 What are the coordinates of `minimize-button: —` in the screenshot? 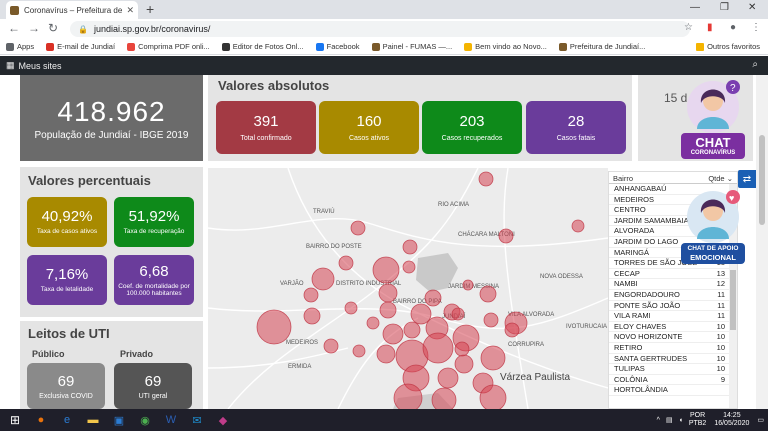 It's located at (695, 7).